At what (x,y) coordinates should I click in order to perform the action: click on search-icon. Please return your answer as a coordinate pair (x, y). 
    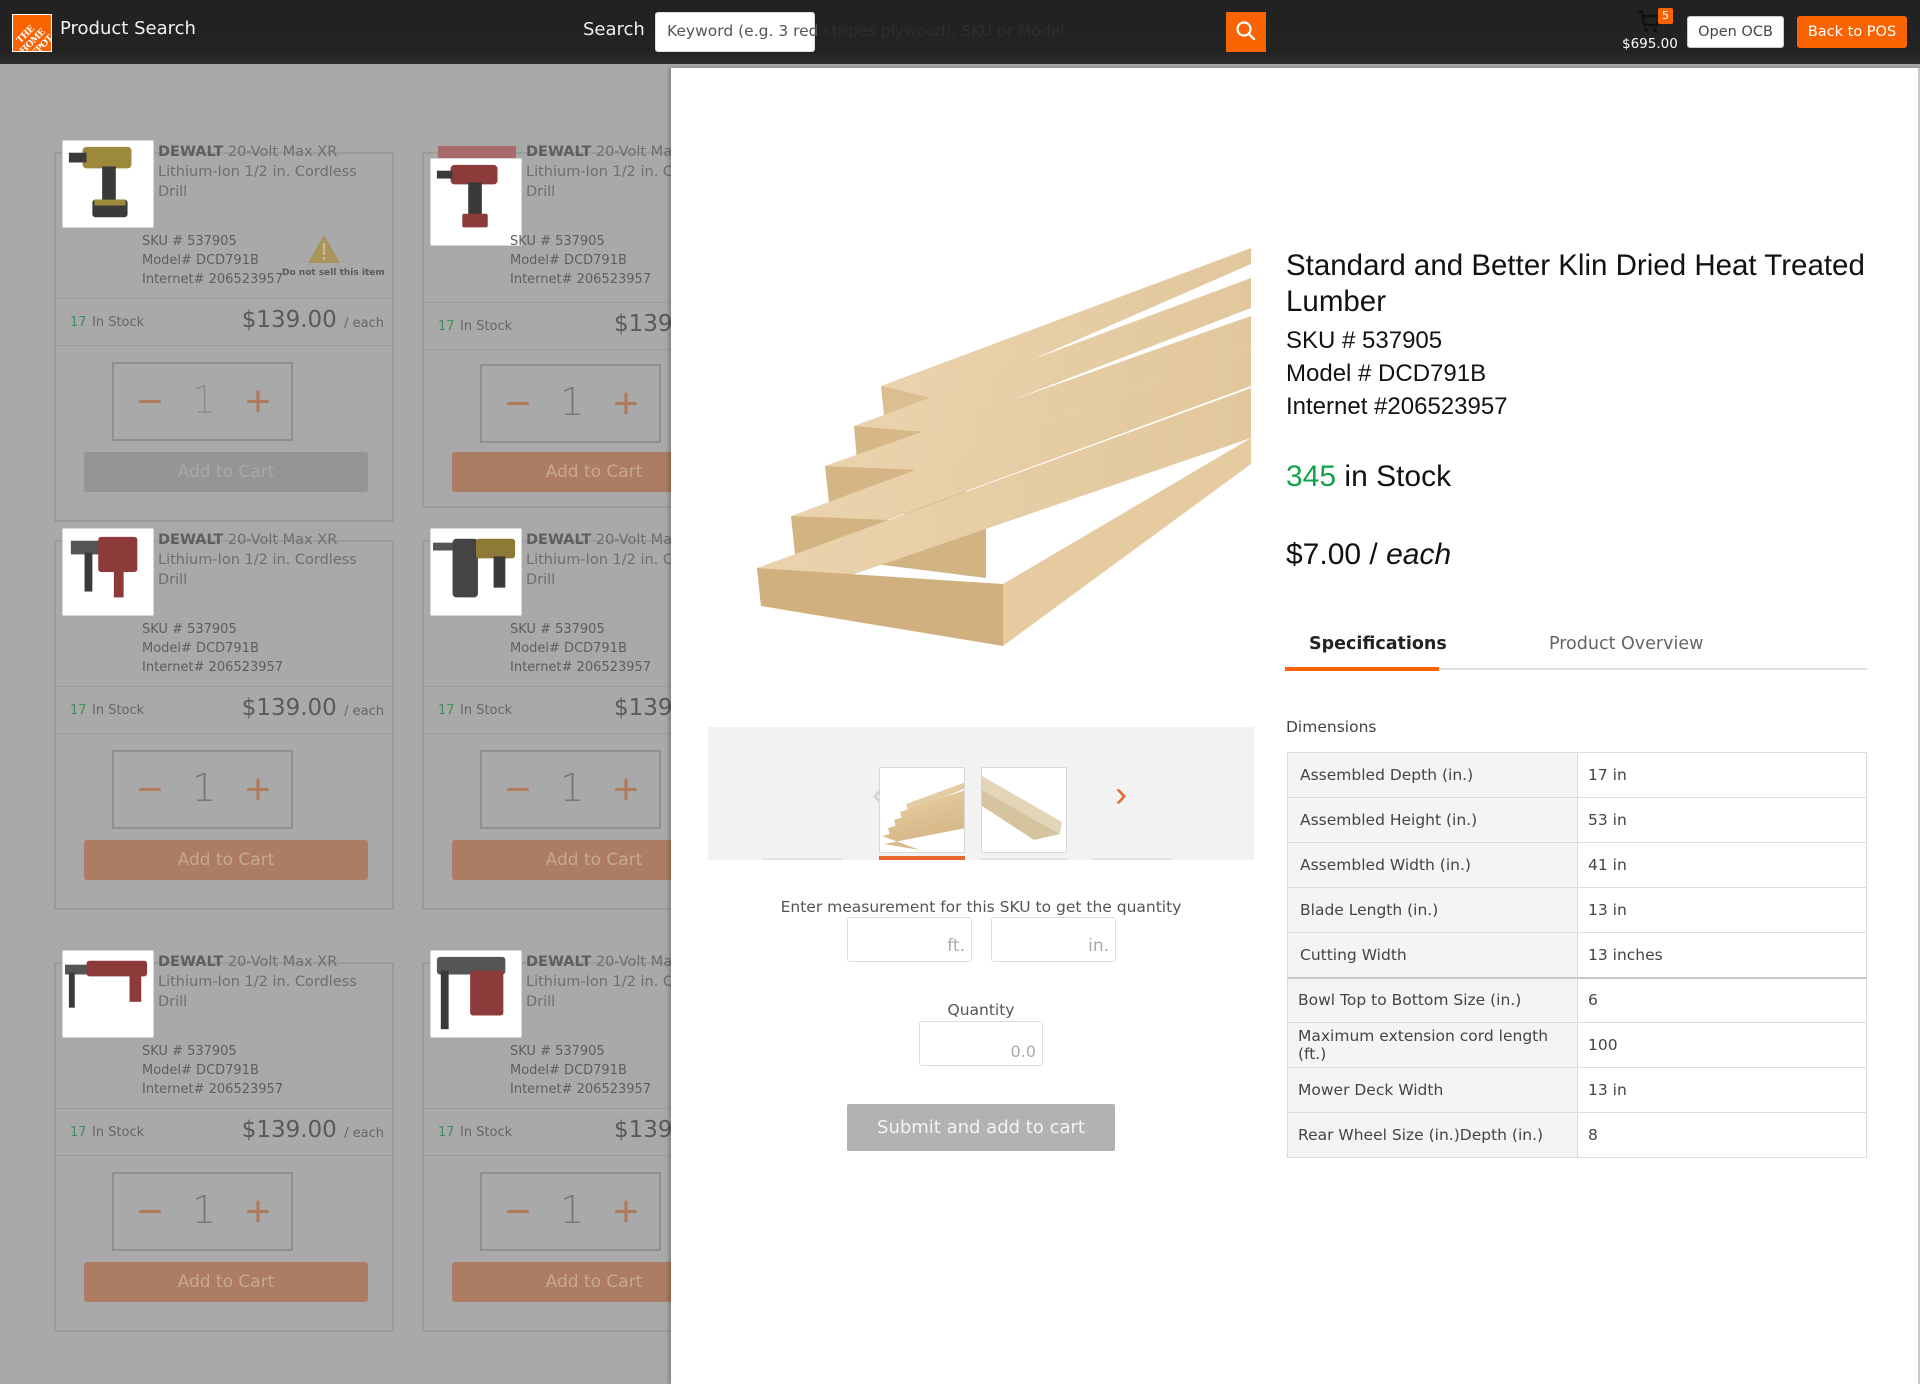
    Looking at the image, I should click on (1246, 31).